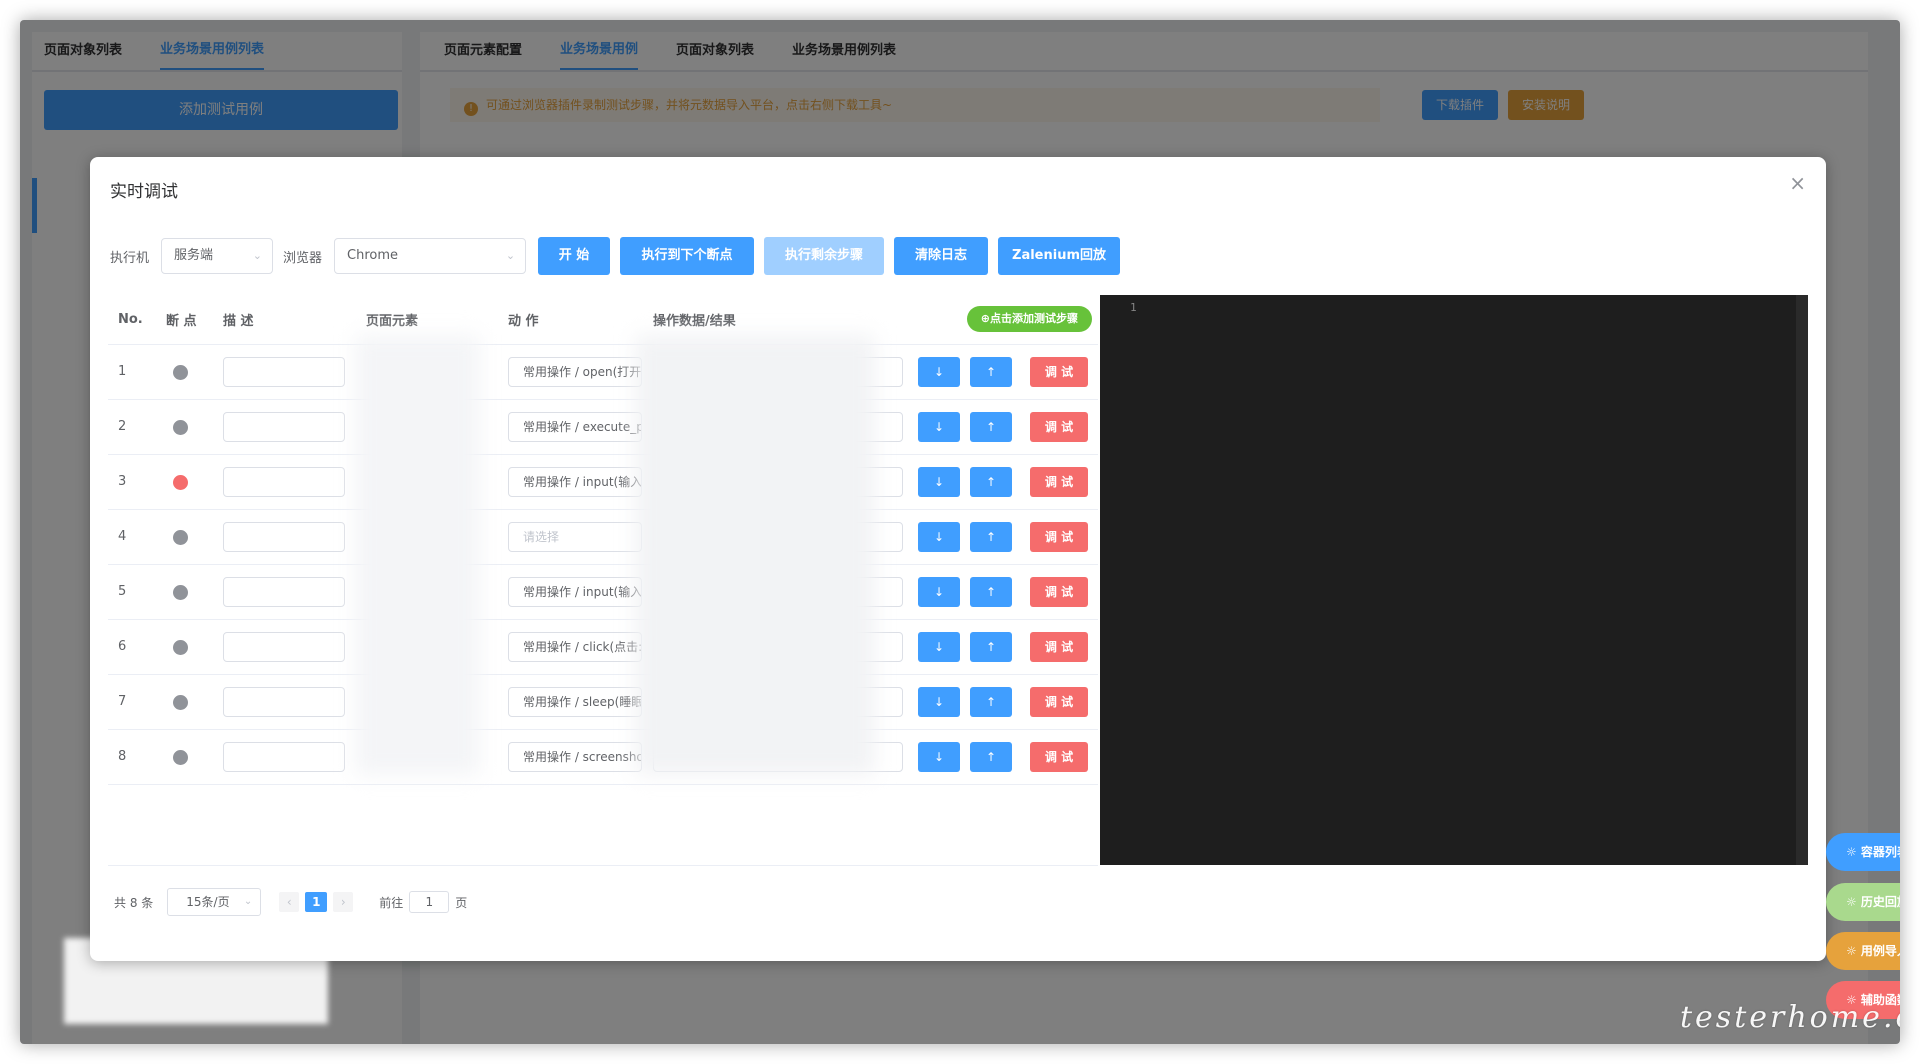 This screenshot has width=1920, height=1064. What do you see at coordinates (122, 536) in the screenshot?
I see `step-number: 4` at bounding box center [122, 536].